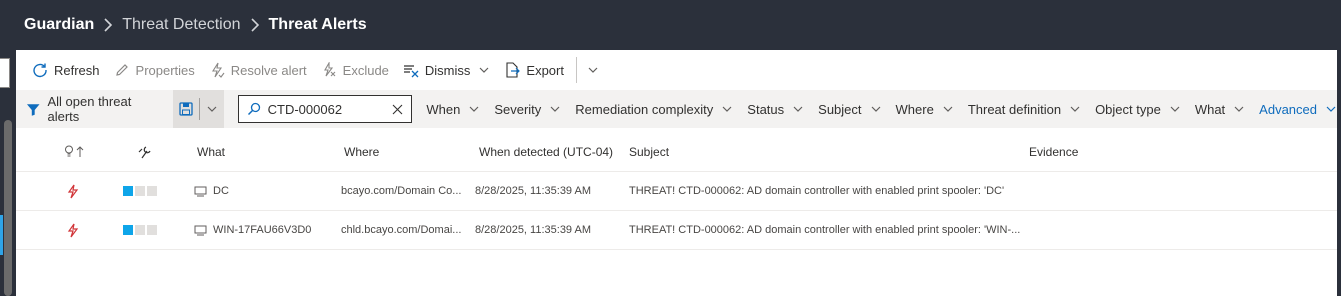  I want to click on filter-label: Threat definition, so click(1014, 109).